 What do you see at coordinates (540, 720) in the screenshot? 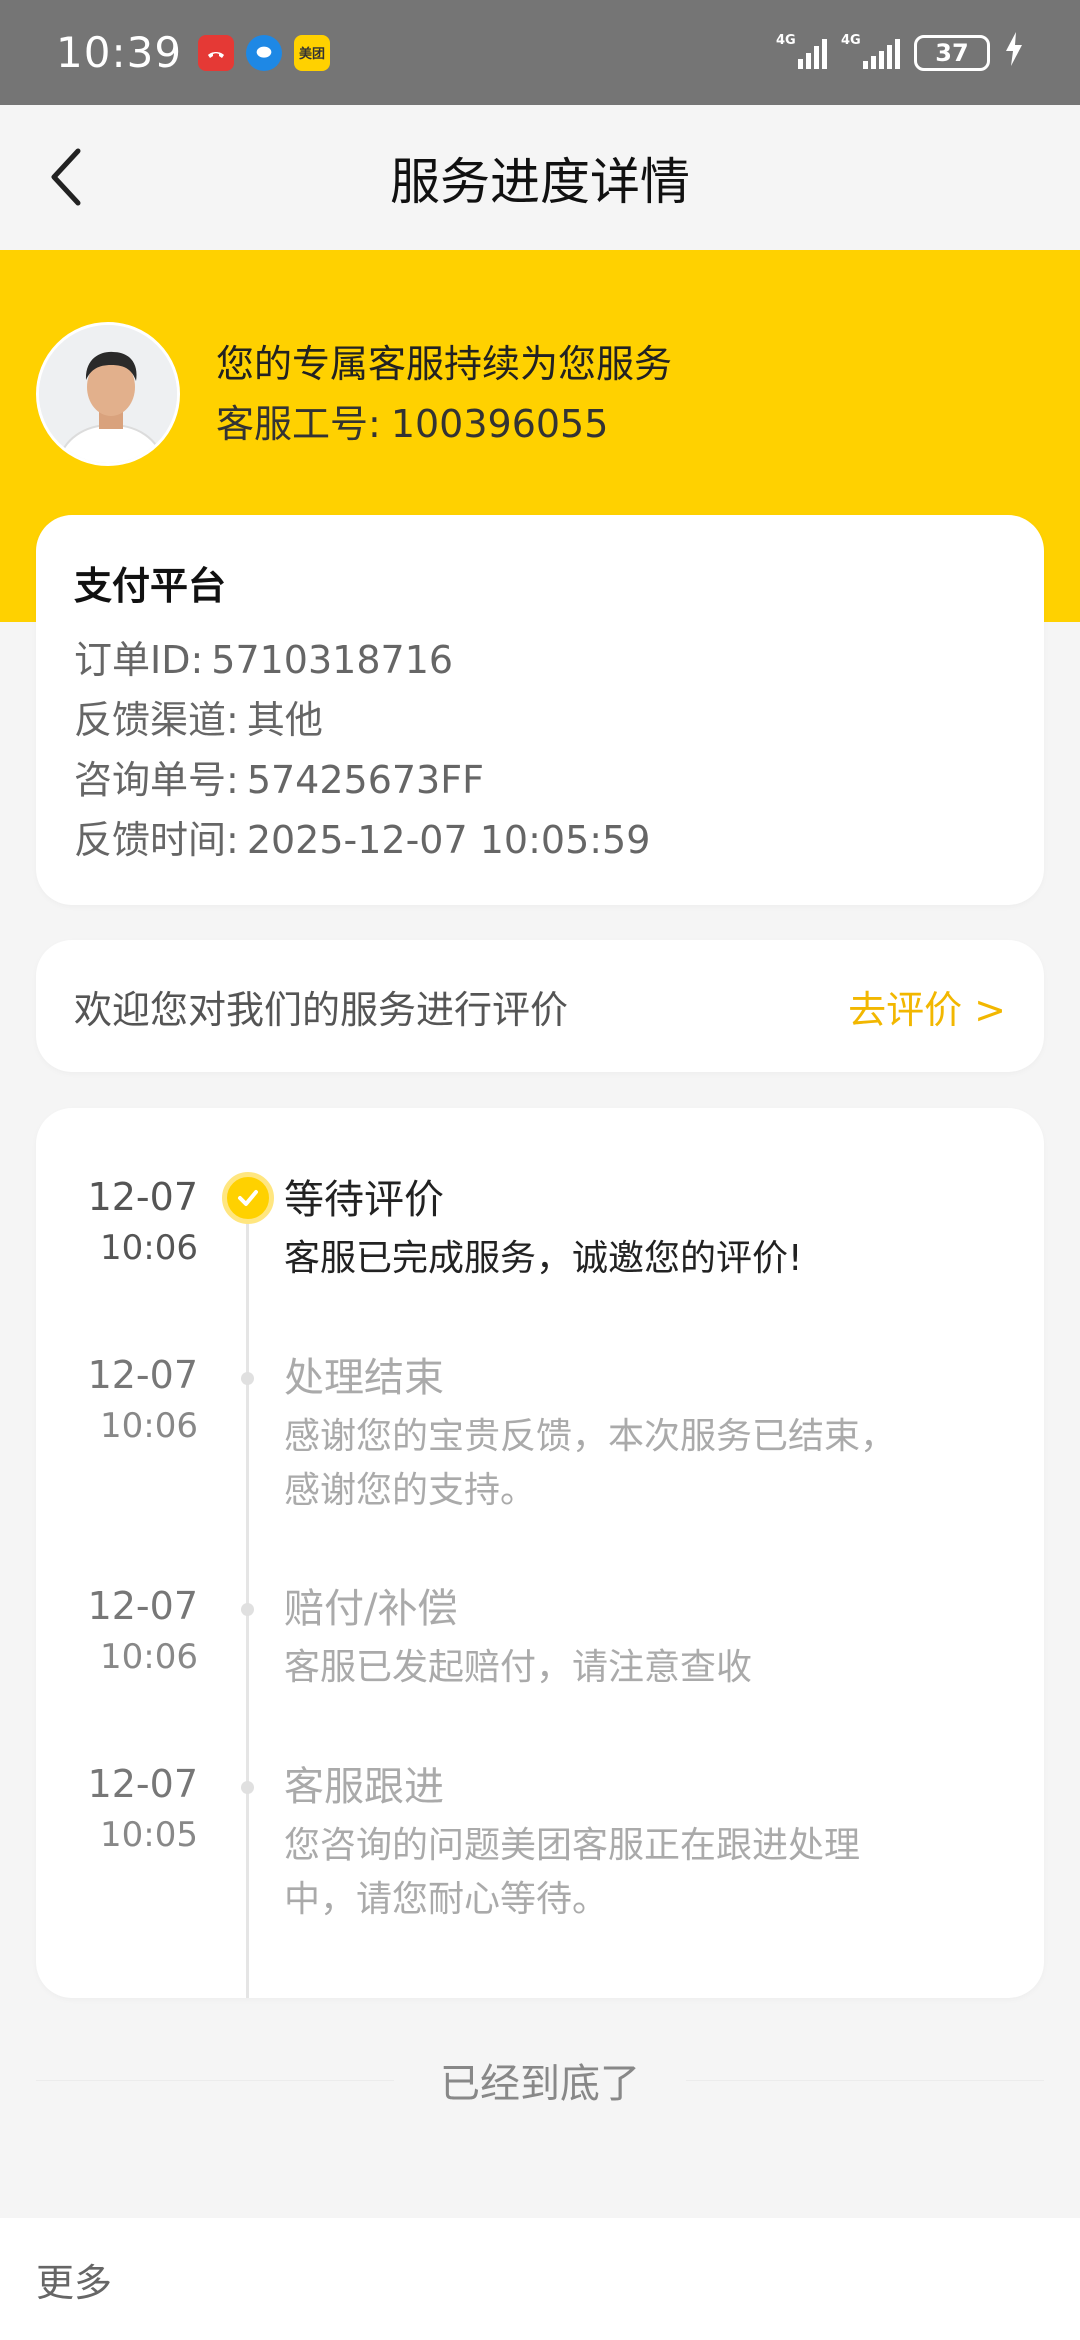
I see `info-row-channel: 反馈渠道: 其他` at bounding box center [540, 720].